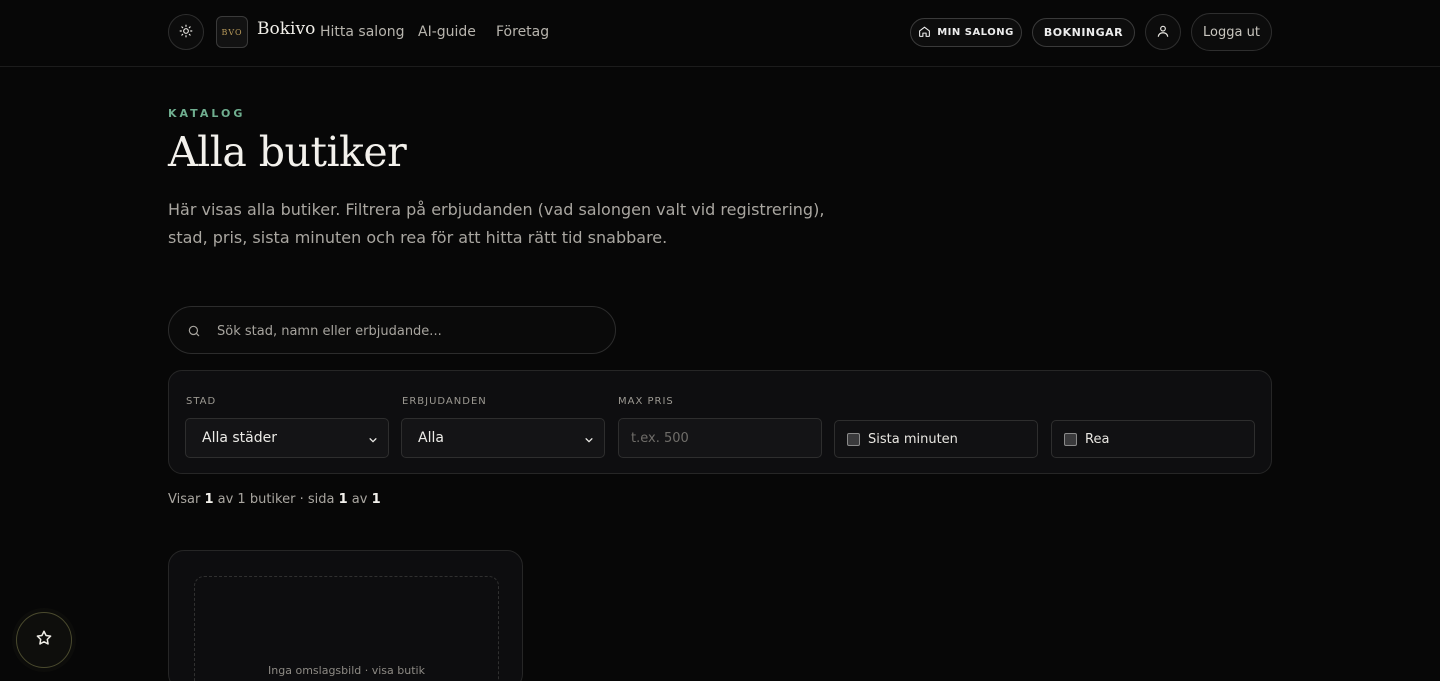 The width and height of the screenshot is (1440, 681). What do you see at coordinates (201, 401) in the screenshot?
I see `stad-label: STAD` at bounding box center [201, 401].